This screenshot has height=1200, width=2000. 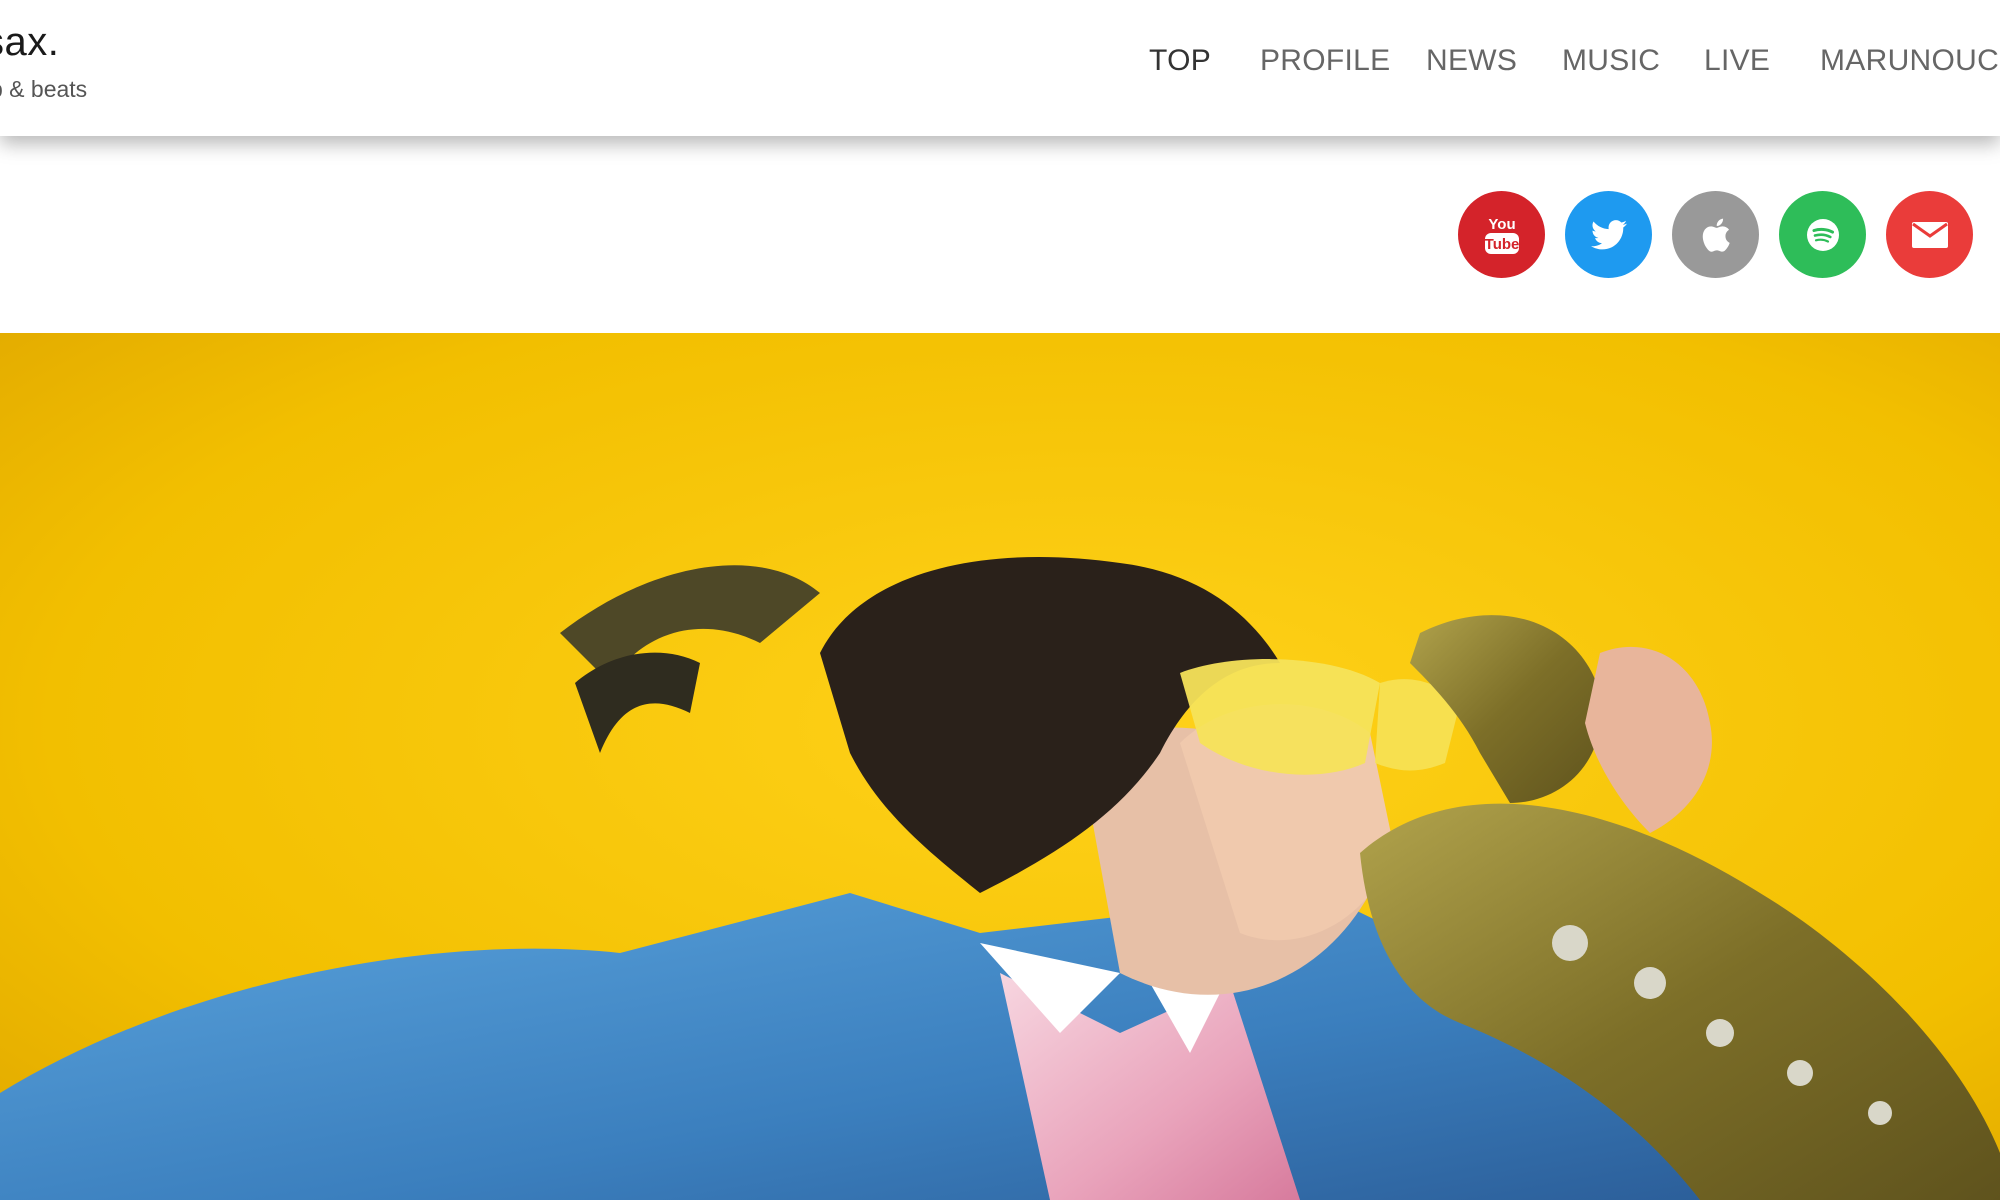 I want to click on youtube-glyph-bottom: Tube, so click(x=1501, y=244).